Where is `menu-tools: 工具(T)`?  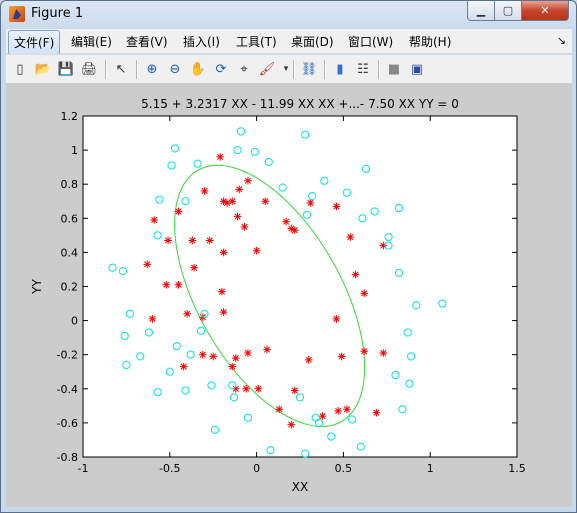 menu-tools: 工具(T) is located at coordinates (256, 41).